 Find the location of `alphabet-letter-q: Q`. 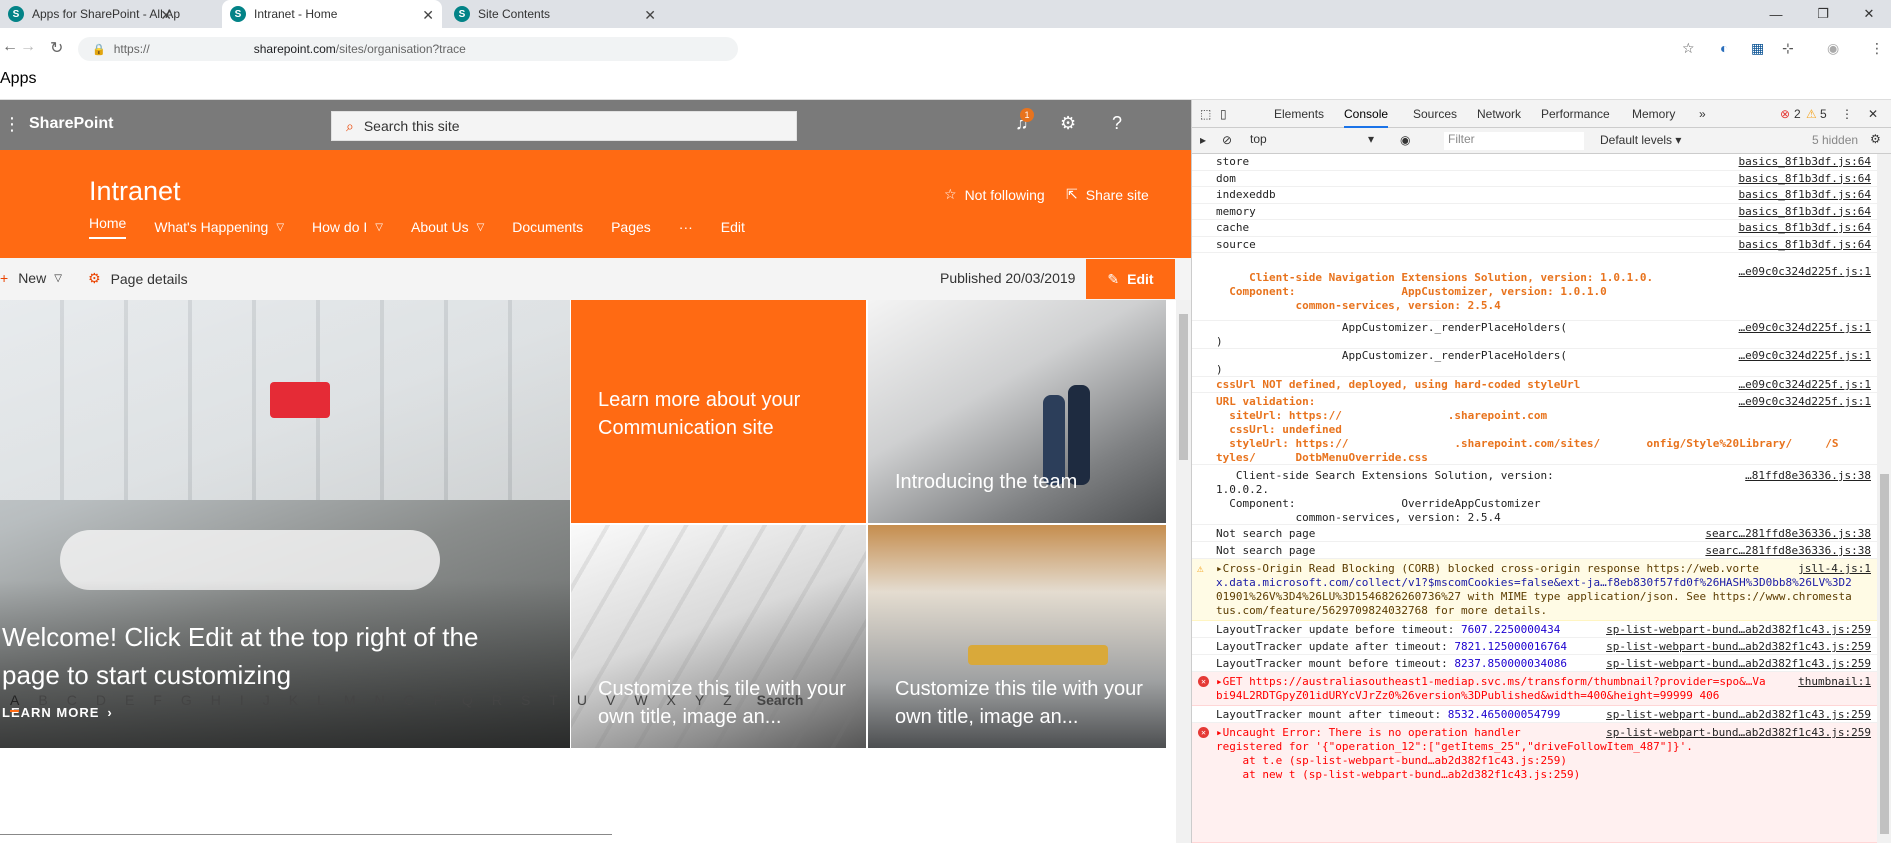

alphabet-letter-q: Q is located at coordinates (467, 702).